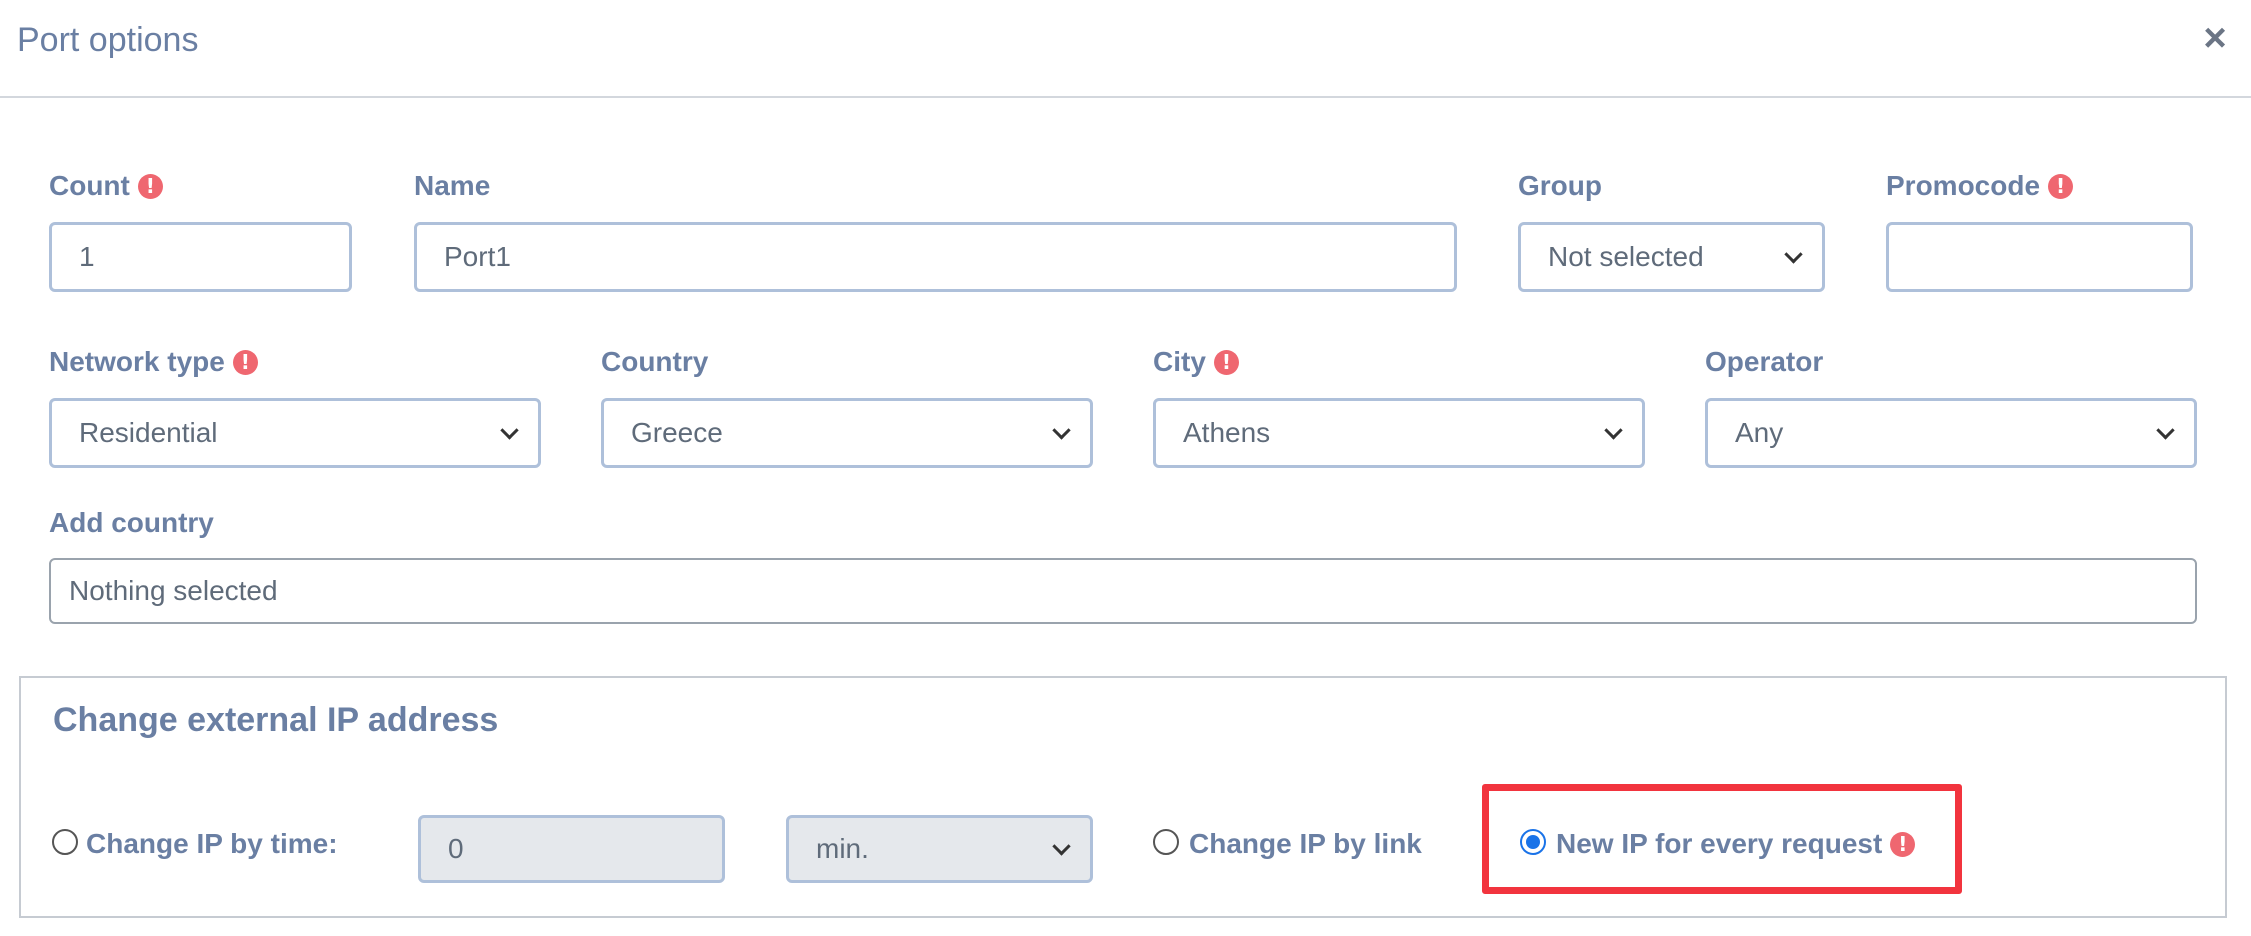  I want to click on operator-select: Any, so click(1951, 433).